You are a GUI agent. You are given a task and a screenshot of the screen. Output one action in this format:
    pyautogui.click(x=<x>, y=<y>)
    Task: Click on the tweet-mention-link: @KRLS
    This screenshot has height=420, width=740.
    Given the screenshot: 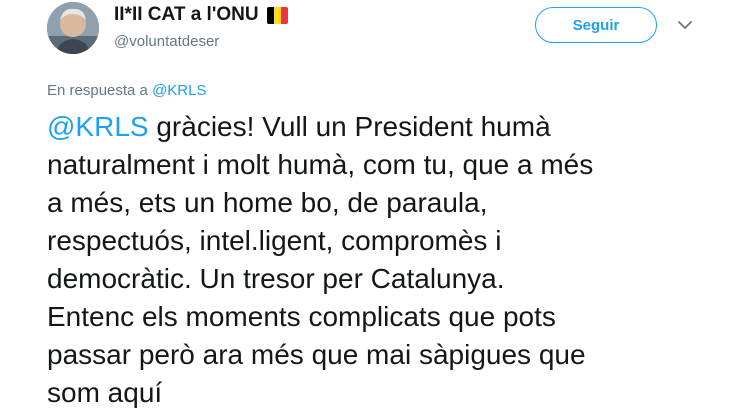 What is the action you would take?
    pyautogui.click(x=98, y=126)
    